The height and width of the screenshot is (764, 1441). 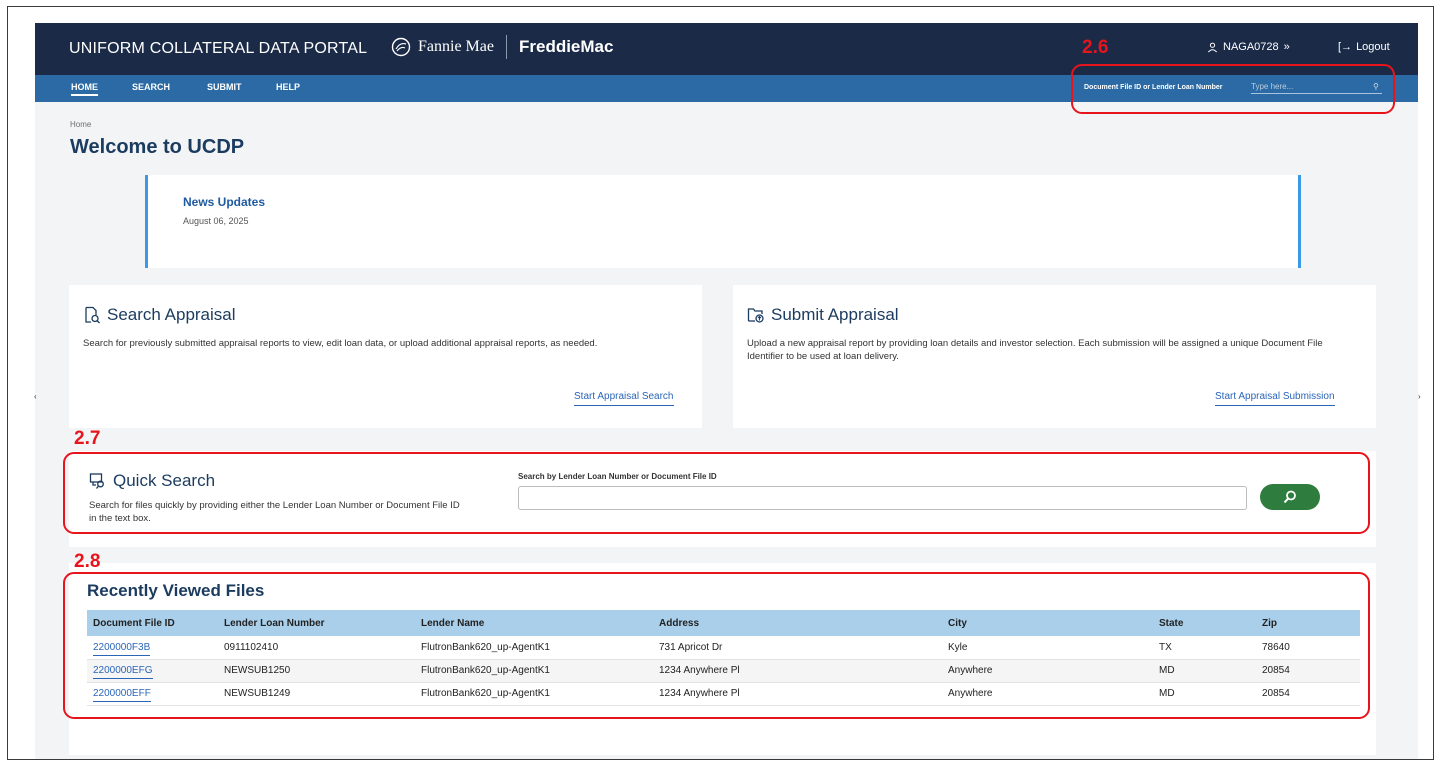 What do you see at coordinates (566, 46) in the screenshot?
I see `freddie-mac-brand: FreddieMac` at bounding box center [566, 46].